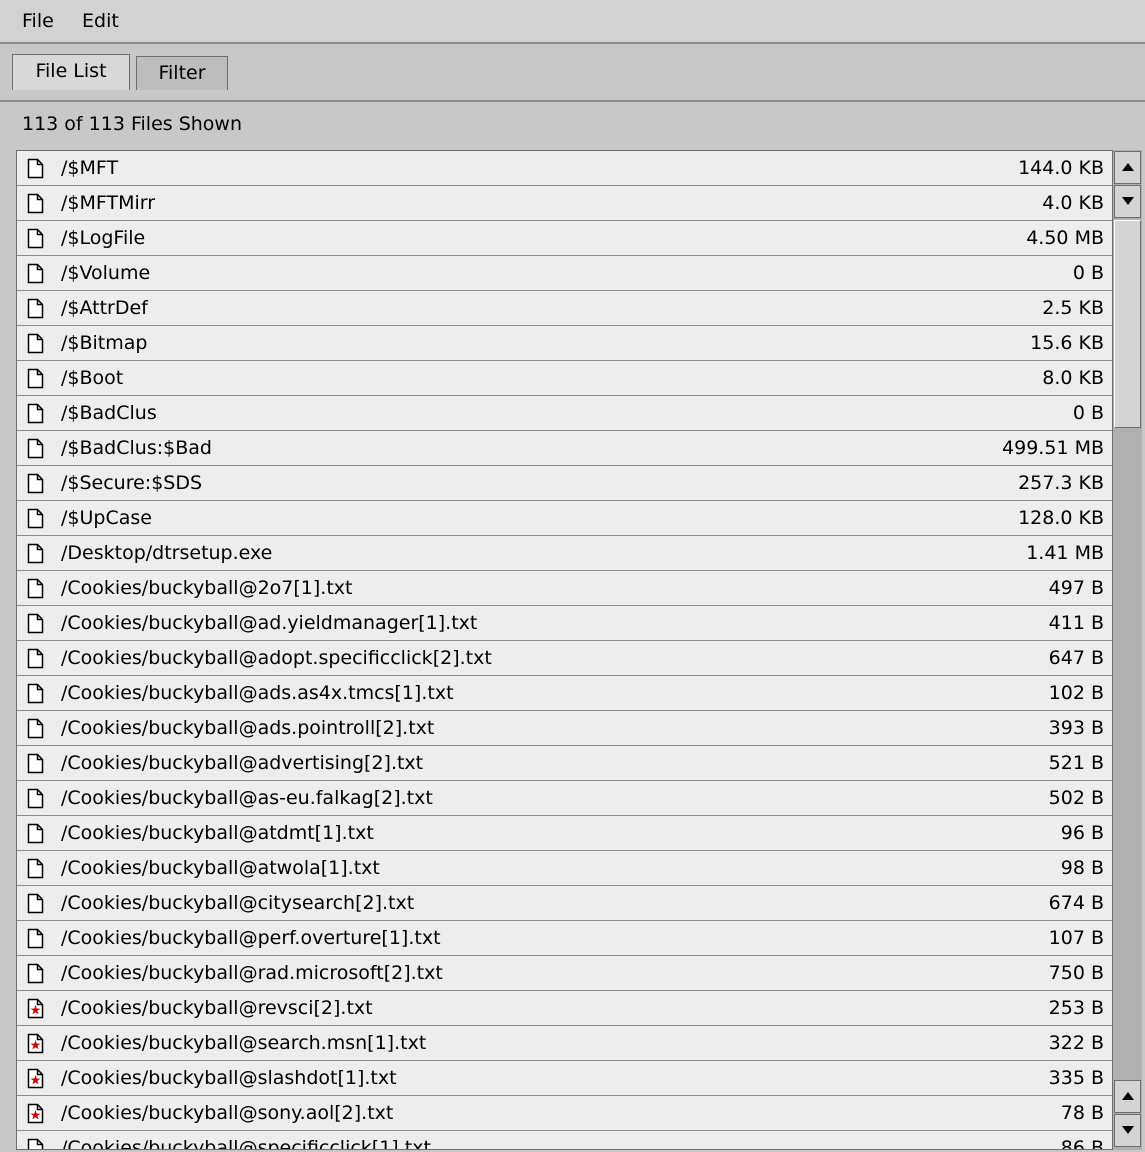  What do you see at coordinates (564, 378) in the screenshot?
I see `file-row: /$Boot 8.0 KB` at bounding box center [564, 378].